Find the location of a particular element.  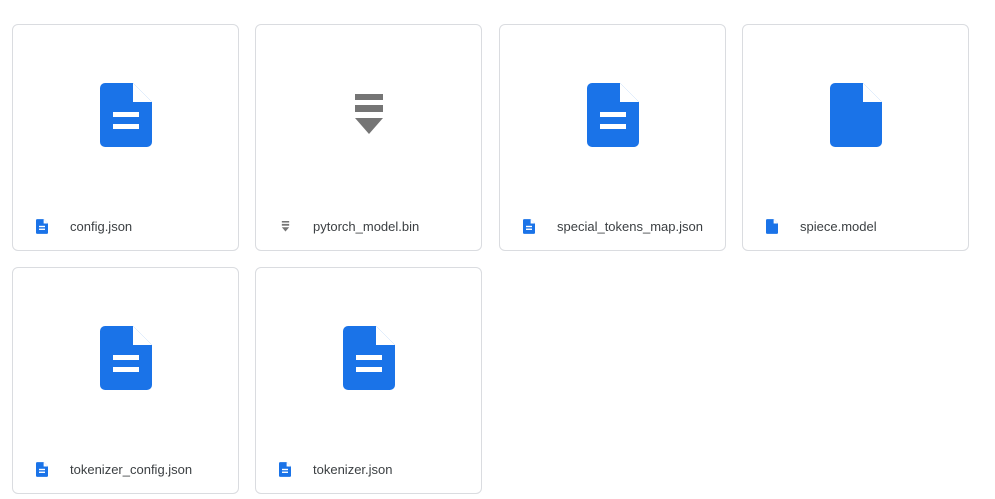

file-card-footer: tokenizer_config.json is located at coordinates (125, 469).